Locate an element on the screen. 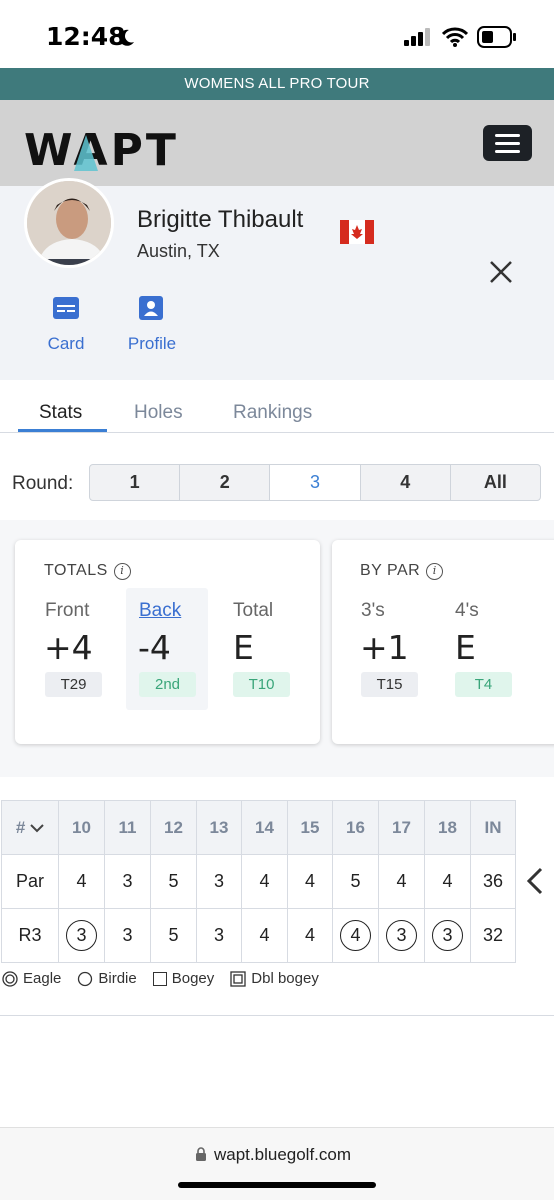 The height and width of the screenshot is (1200, 554). par-total: 36 is located at coordinates (493, 881).